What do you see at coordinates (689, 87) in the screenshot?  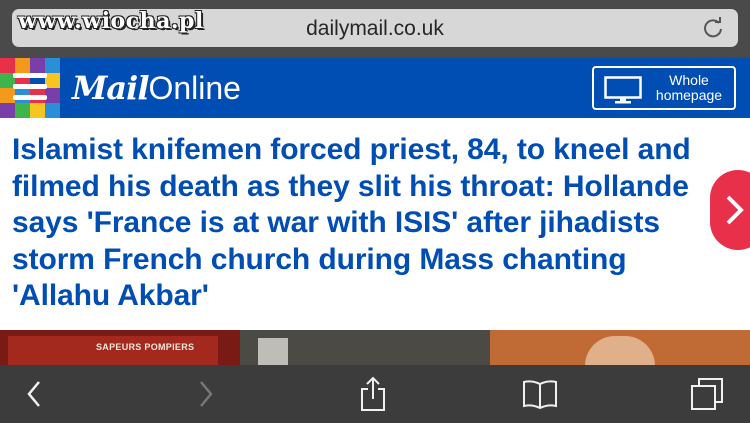 I see `whole-homepage-label: Whole homepage` at bounding box center [689, 87].